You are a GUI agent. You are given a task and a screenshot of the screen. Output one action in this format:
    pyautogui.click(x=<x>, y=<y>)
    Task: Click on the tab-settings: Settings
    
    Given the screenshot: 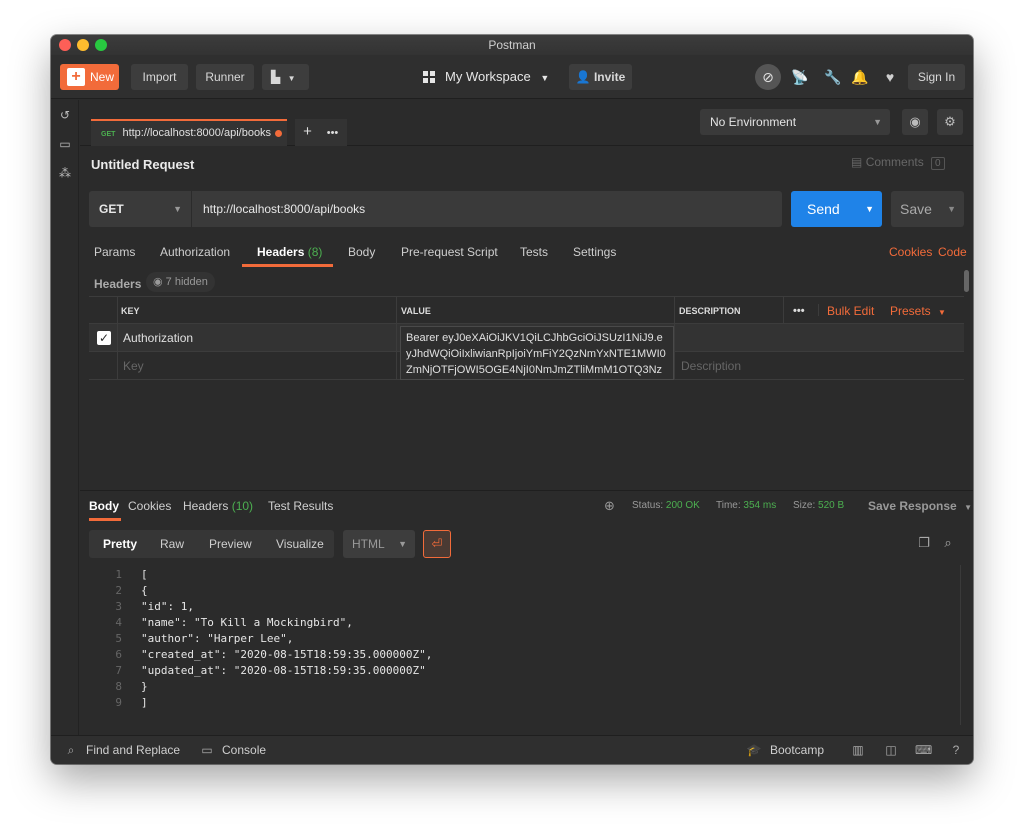 What is the action you would take?
    pyautogui.click(x=594, y=252)
    